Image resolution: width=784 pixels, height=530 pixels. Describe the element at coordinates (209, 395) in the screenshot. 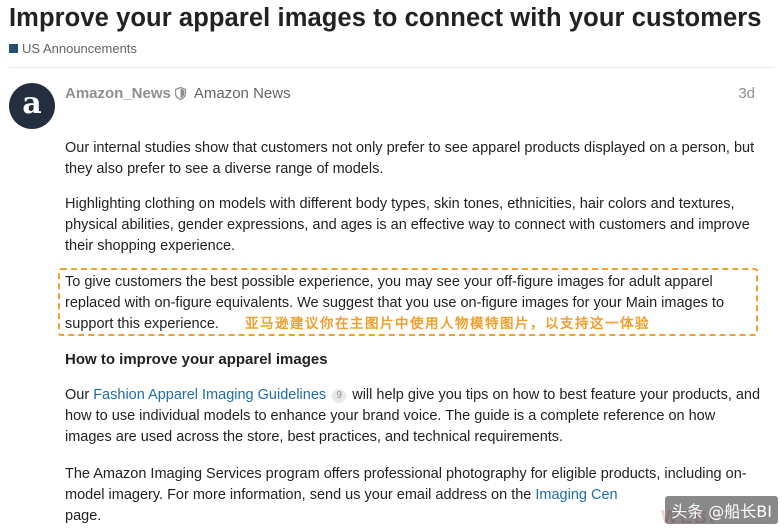

I see `guidelines-link: Fashion Apparel Imaging Guidelines` at that location.